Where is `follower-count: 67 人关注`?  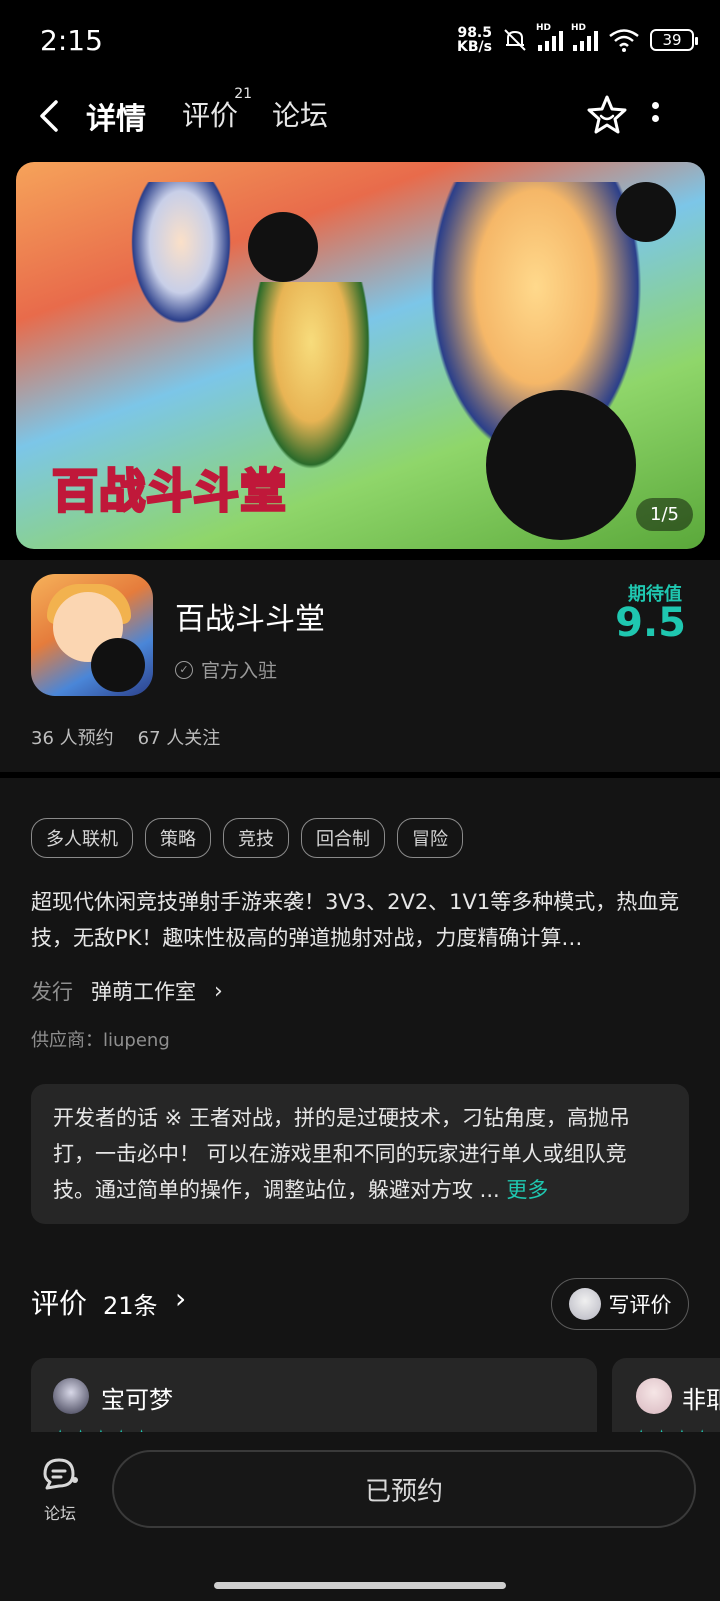
follower-count: 67 人关注 is located at coordinates (179, 738).